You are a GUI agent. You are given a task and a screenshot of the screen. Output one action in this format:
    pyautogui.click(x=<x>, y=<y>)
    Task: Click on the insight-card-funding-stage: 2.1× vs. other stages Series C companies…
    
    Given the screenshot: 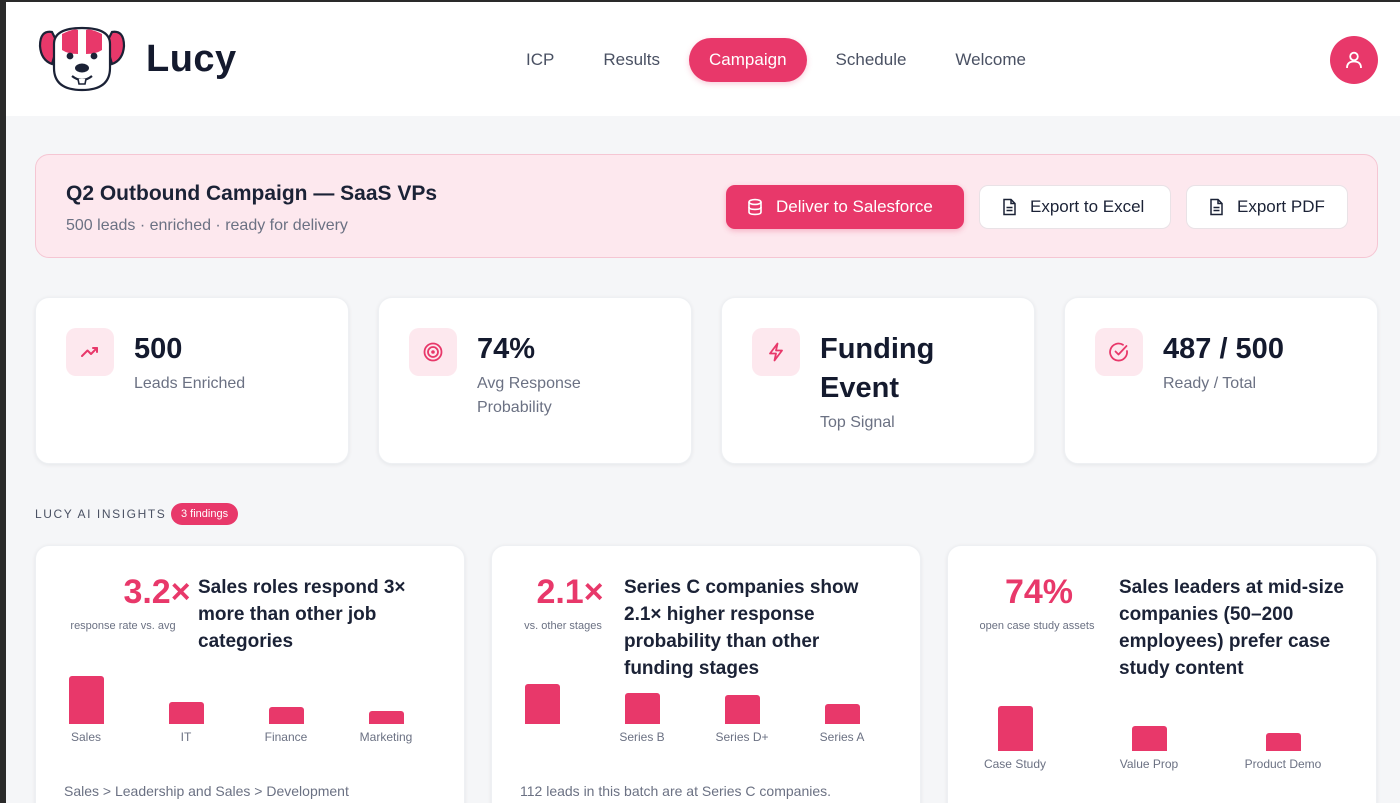 What is the action you would take?
    pyautogui.click(x=706, y=674)
    